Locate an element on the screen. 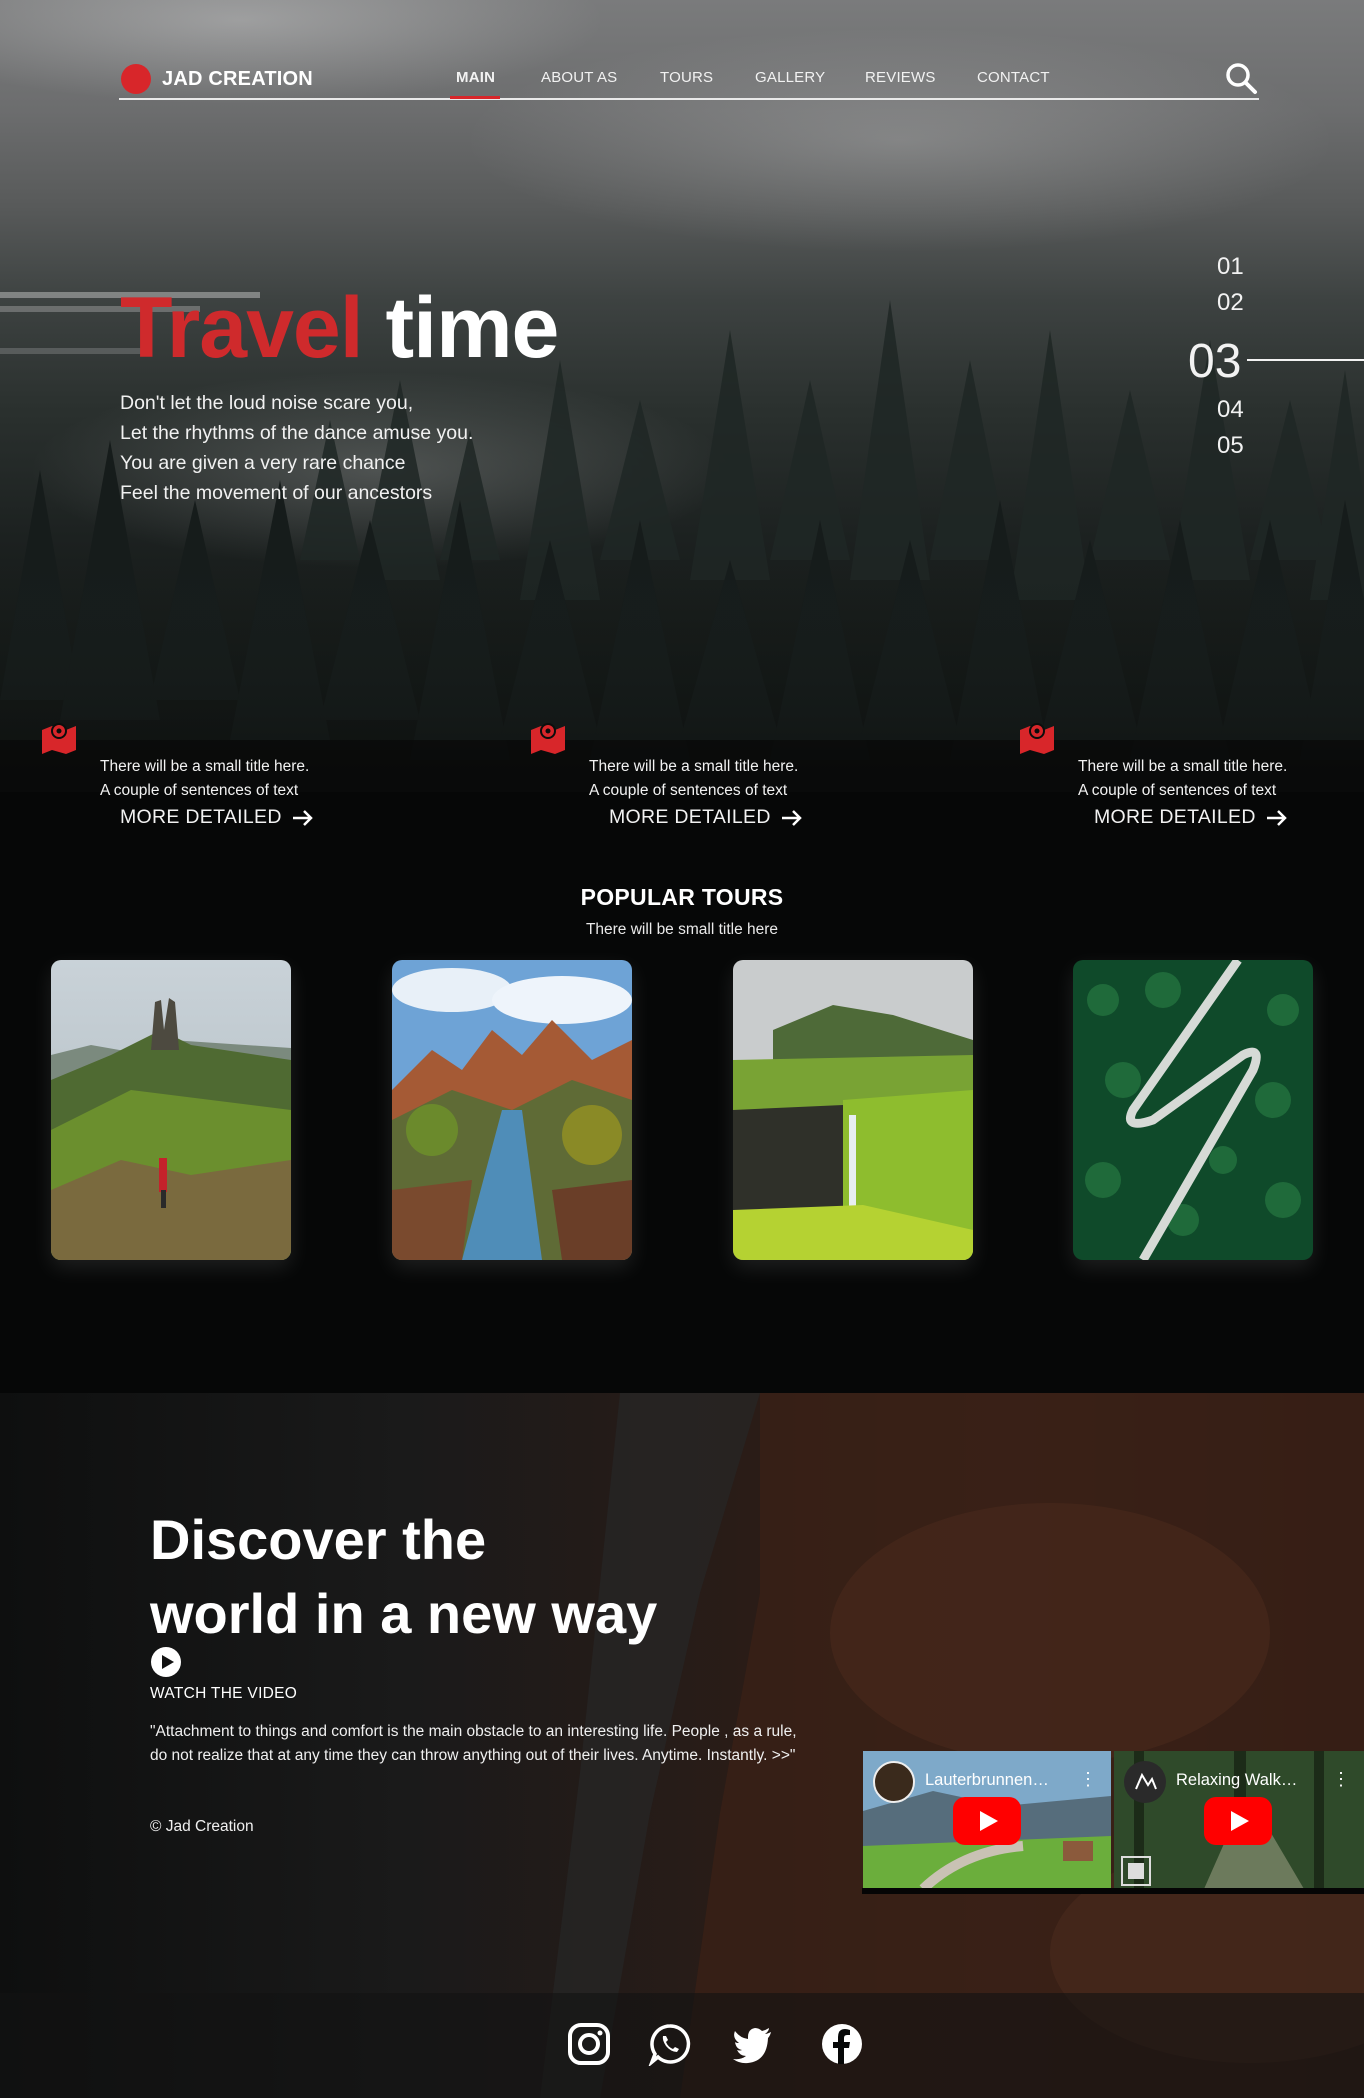 Image resolution: width=1364 pixels, height=2098 pixels. slide-number-04: 04 is located at coordinates (1230, 410).